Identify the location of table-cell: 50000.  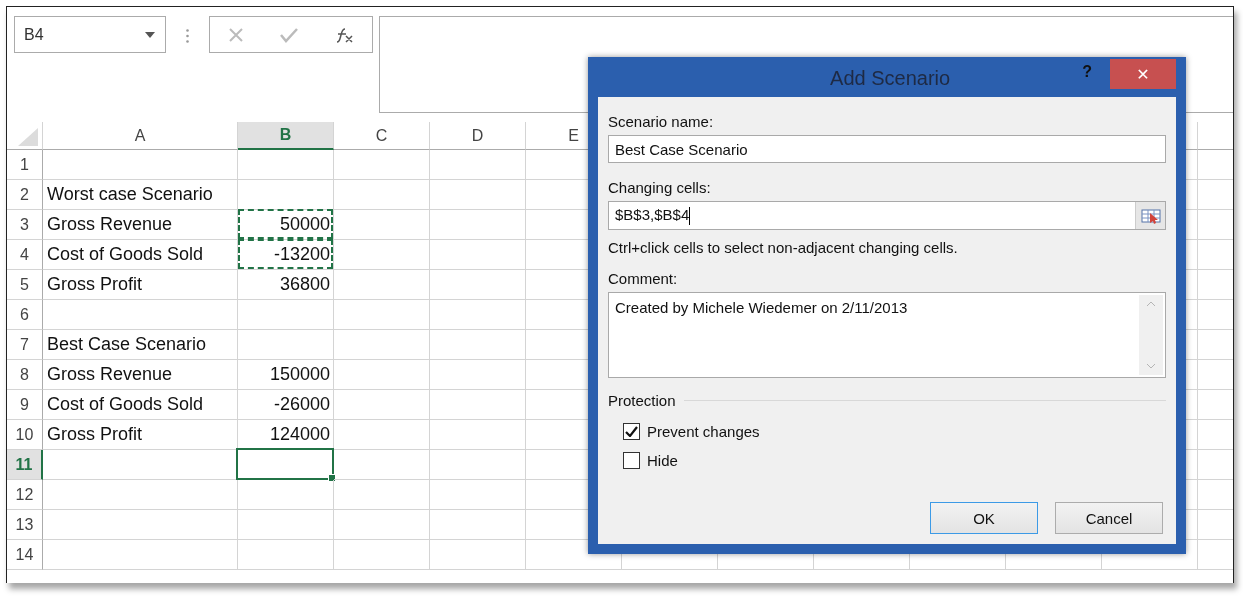
(286, 225).